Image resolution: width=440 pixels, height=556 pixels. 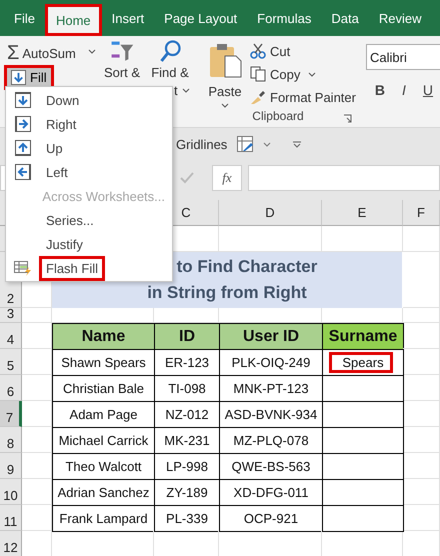 I want to click on arrow-up-icon, so click(x=22, y=148).